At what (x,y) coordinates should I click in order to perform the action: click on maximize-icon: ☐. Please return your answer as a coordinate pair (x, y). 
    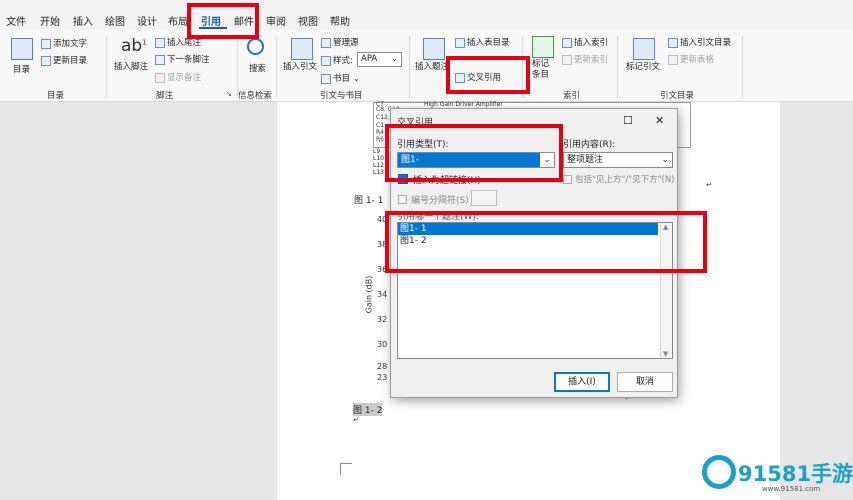
    Looking at the image, I should click on (628, 120).